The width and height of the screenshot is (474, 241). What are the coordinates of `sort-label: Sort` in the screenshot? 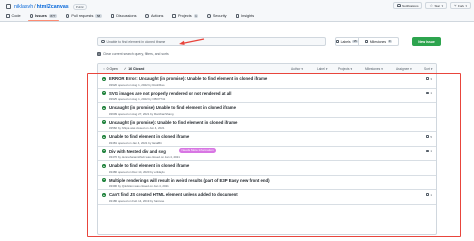 It's located at (427, 68).